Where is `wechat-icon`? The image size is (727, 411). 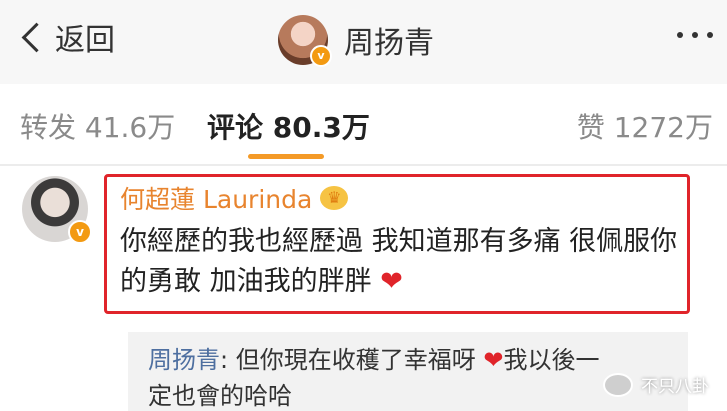
wechat-icon is located at coordinates (618, 384).